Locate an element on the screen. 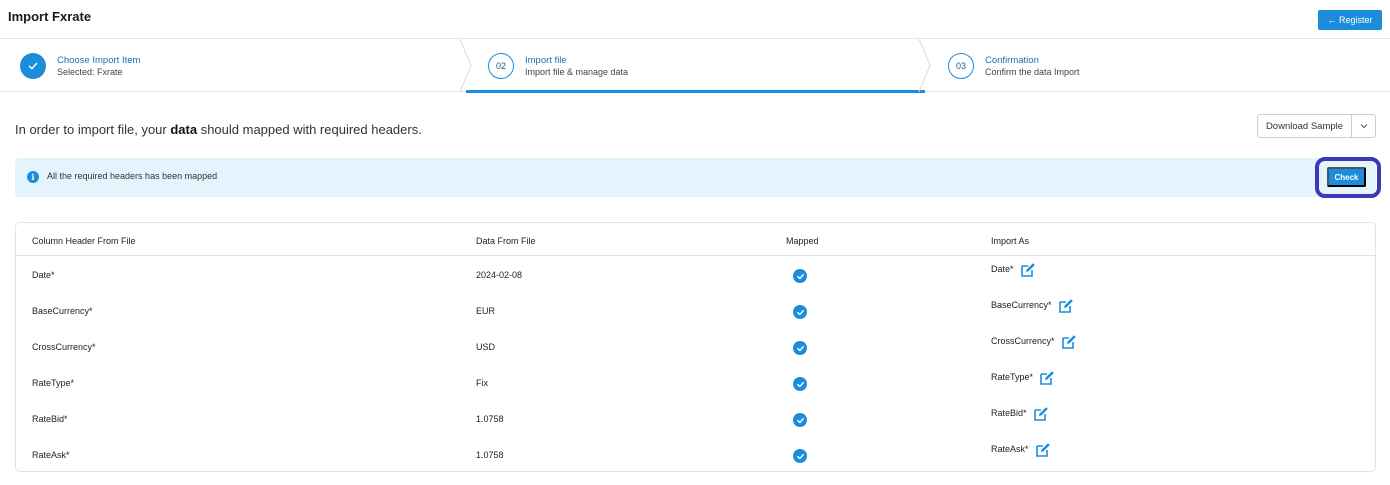  column-header-cell: CrossCurrency* is located at coordinates (64, 347).